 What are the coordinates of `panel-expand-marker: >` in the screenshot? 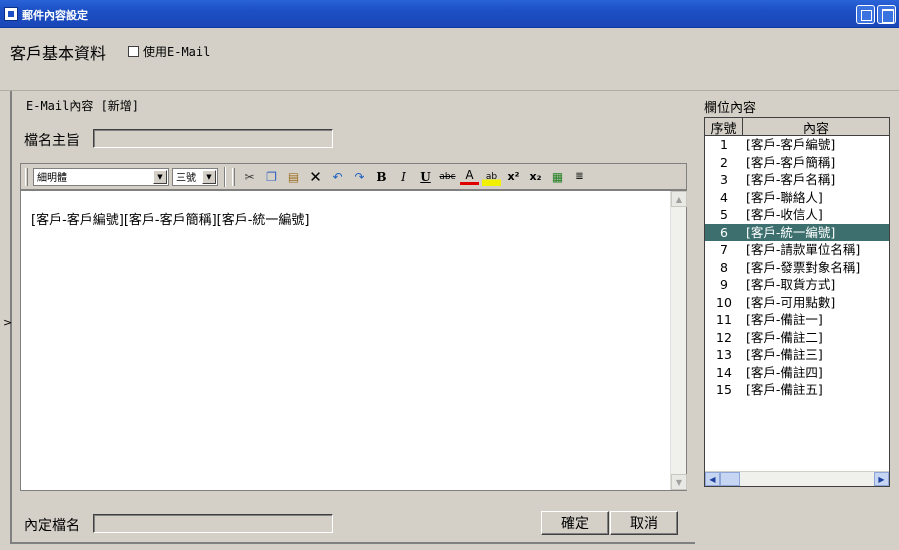 It's located at (7, 322).